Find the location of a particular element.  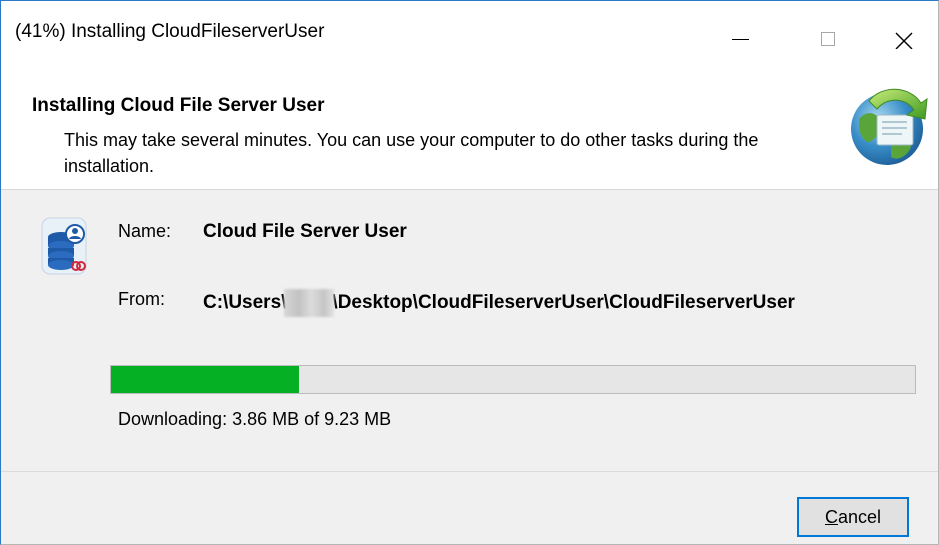

progress-fill is located at coordinates (205, 379).